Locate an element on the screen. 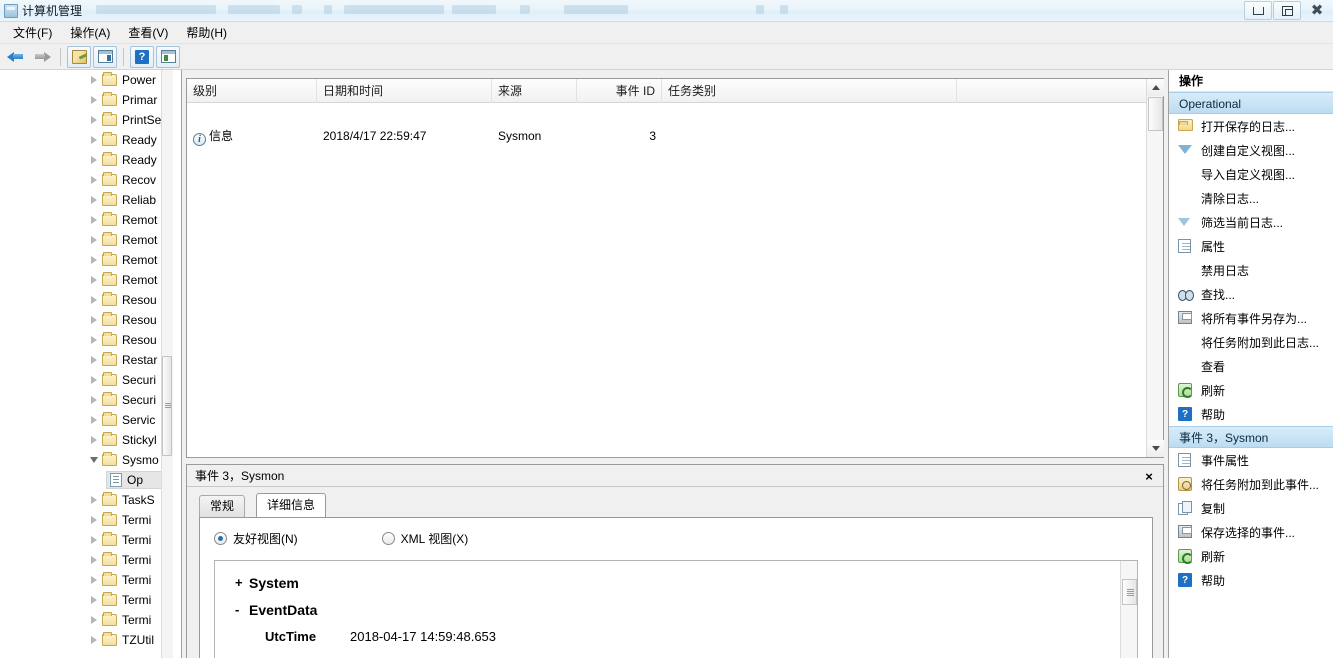 The height and width of the screenshot is (658, 1333). action-item: ? 帮助 is located at coordinates (1251, 580).